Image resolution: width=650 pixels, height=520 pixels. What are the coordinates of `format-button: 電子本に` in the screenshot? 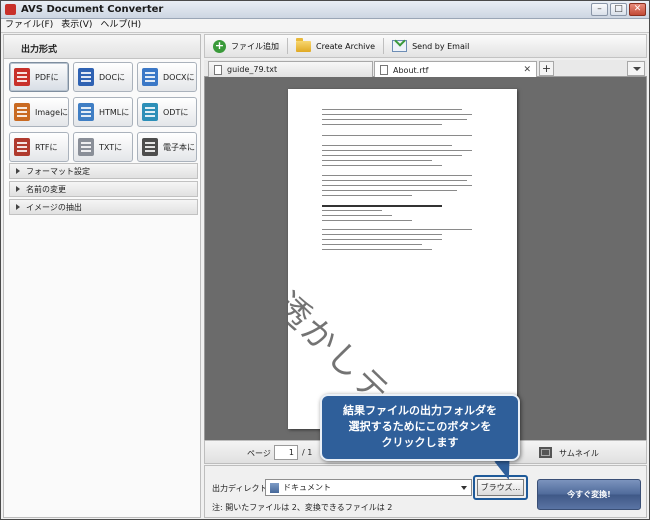 It's located at (167, 147).